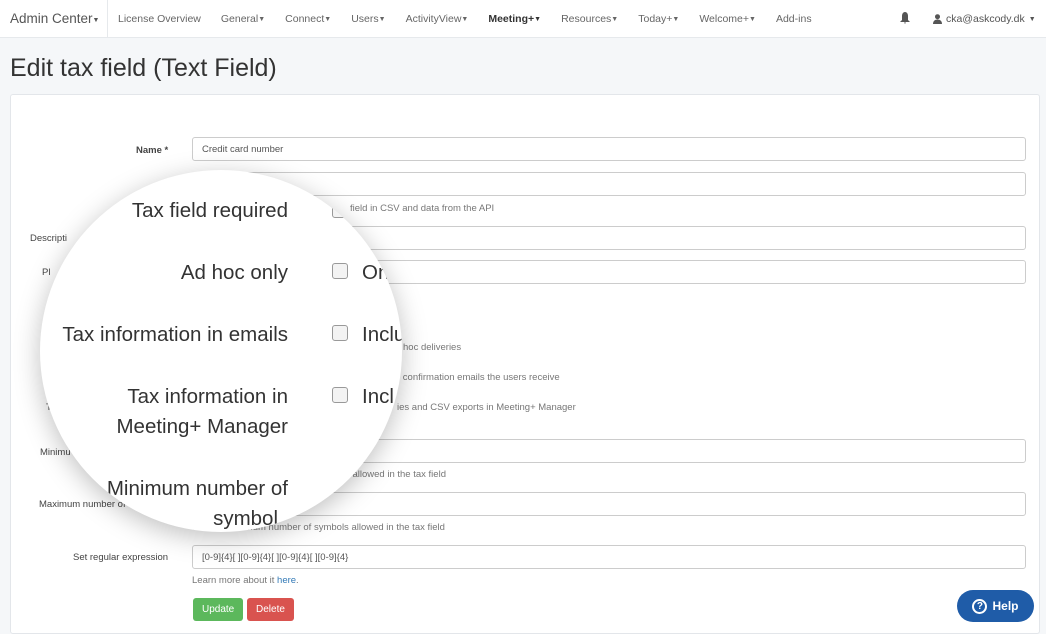  What do you see at coordinates (121, 557) in the screenshot?
I see `regex-label: Set regular expression` at bounding box center [121, 557].